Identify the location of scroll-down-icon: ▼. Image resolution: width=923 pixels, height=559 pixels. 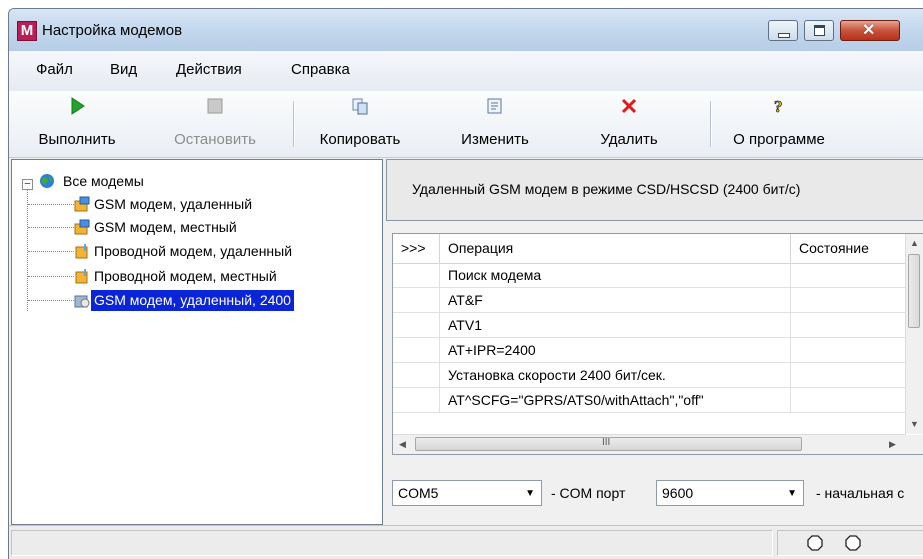
(914, 424).